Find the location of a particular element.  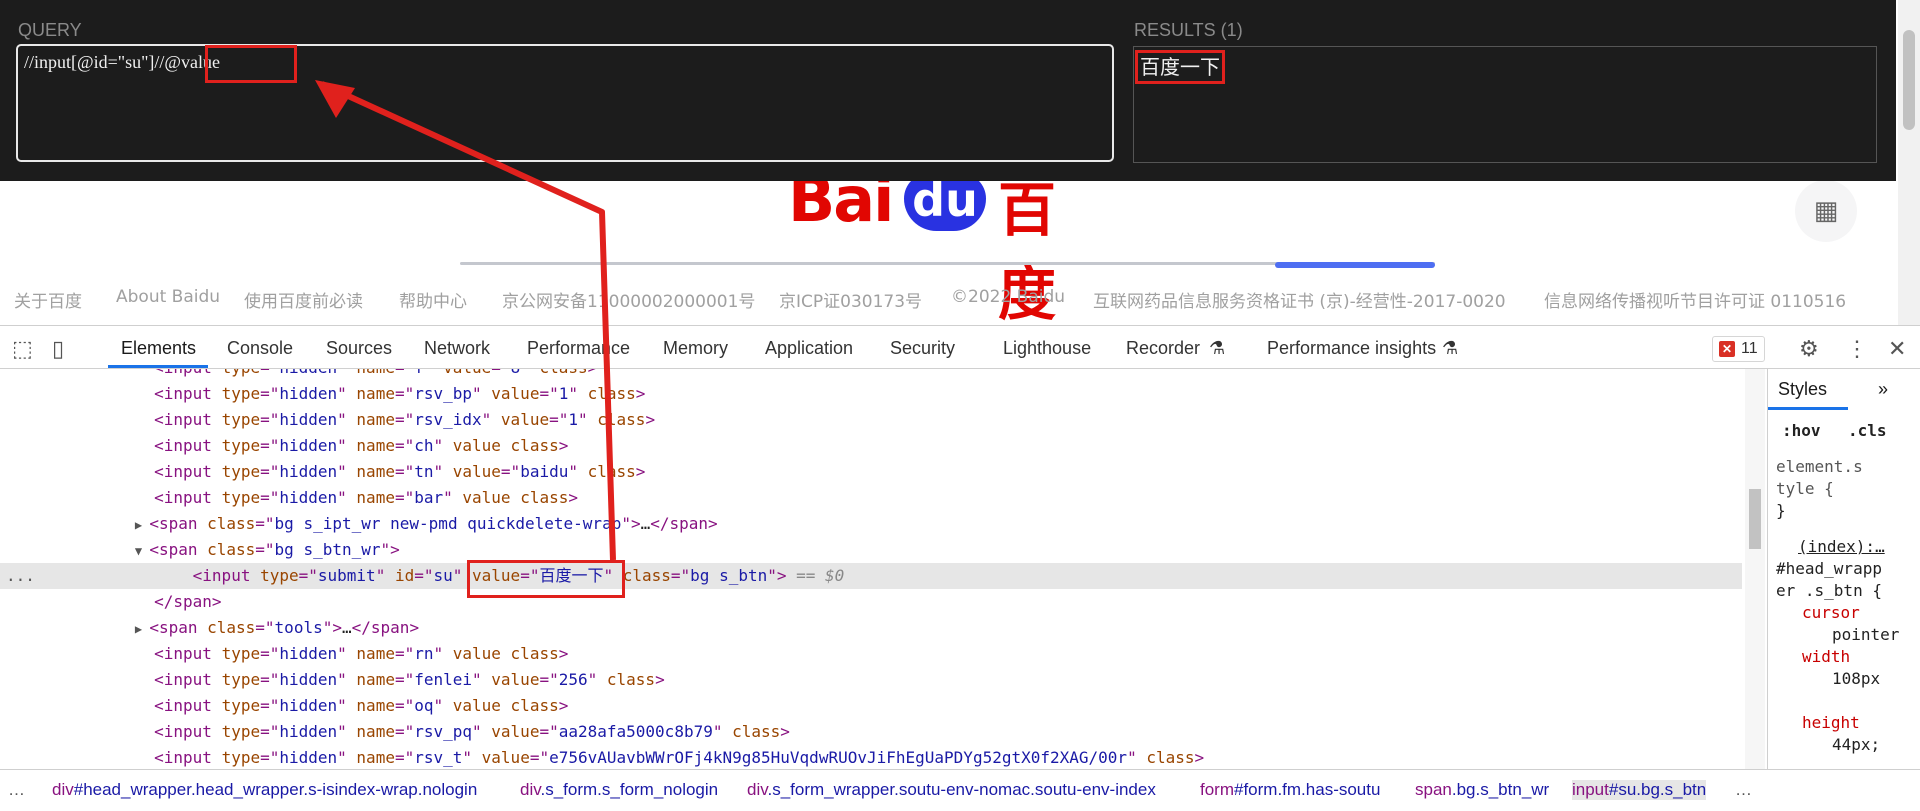

qr-code-icon: ▦ is located at coordinates (1826, 211).